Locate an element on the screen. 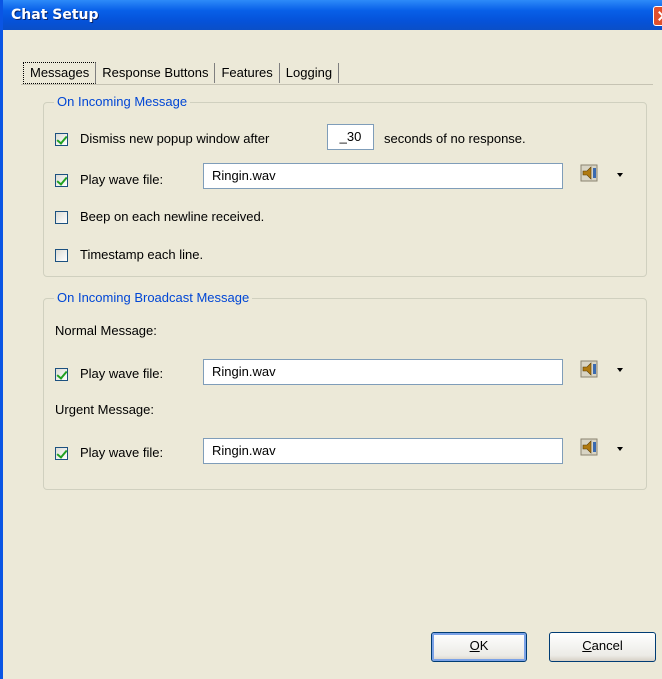 This screenshot has height=679, width=662. play-wave-label: Play wave file: is located at coordinates (122, 179).